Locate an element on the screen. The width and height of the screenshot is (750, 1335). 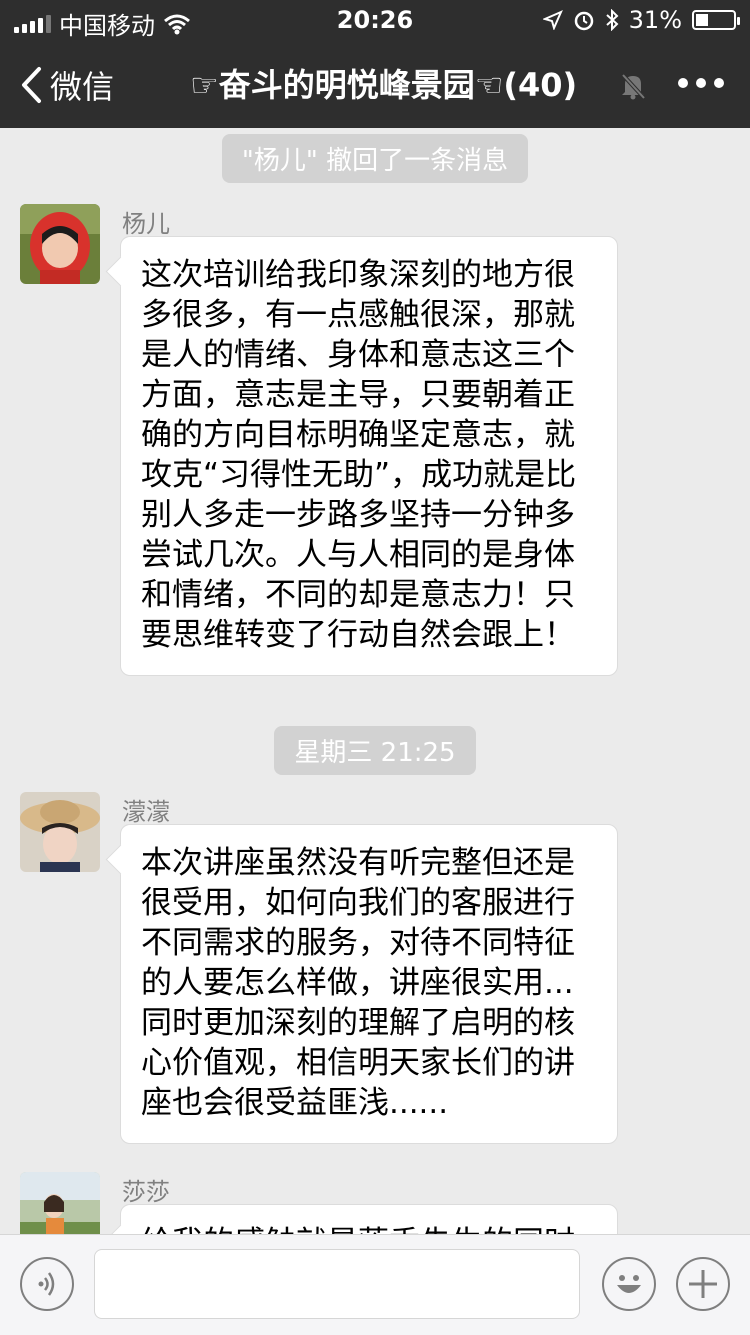
voice-icon is located at coordinates (46, 1284).